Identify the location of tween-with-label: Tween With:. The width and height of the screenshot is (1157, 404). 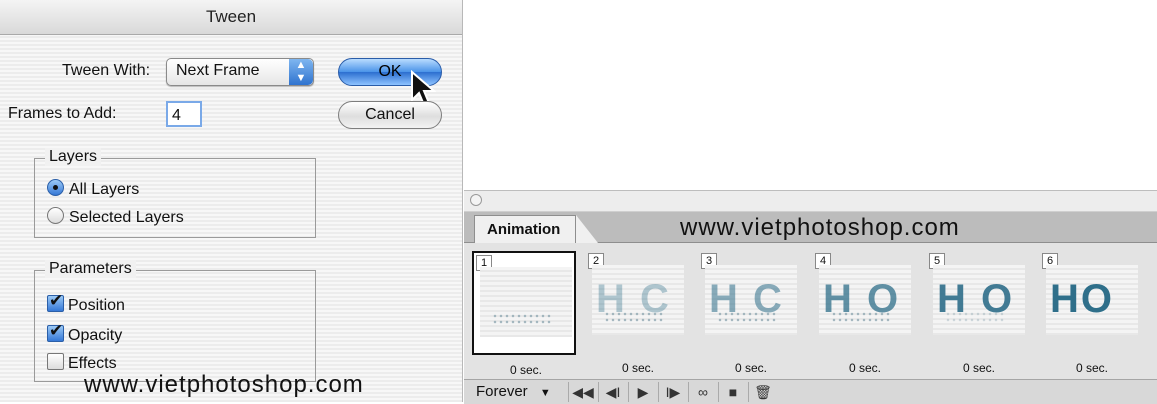
(106, 70).